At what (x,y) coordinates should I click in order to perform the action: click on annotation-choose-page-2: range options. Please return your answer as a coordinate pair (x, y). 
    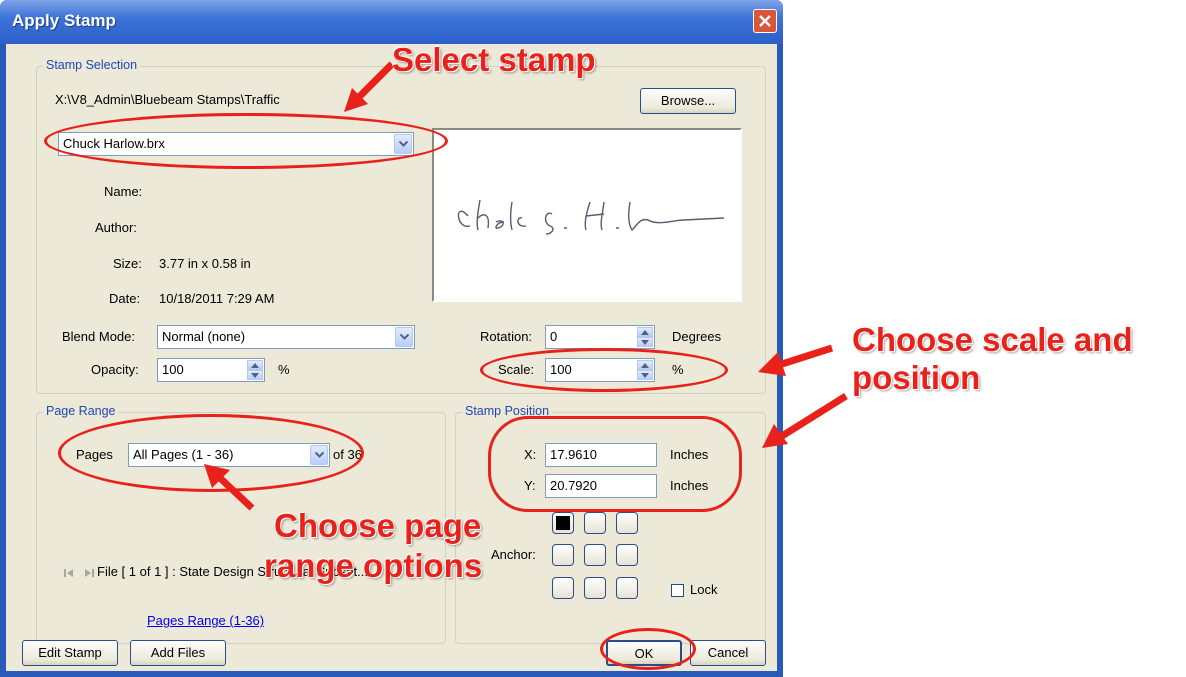
    Looking at the image, I should click on (373, 565).